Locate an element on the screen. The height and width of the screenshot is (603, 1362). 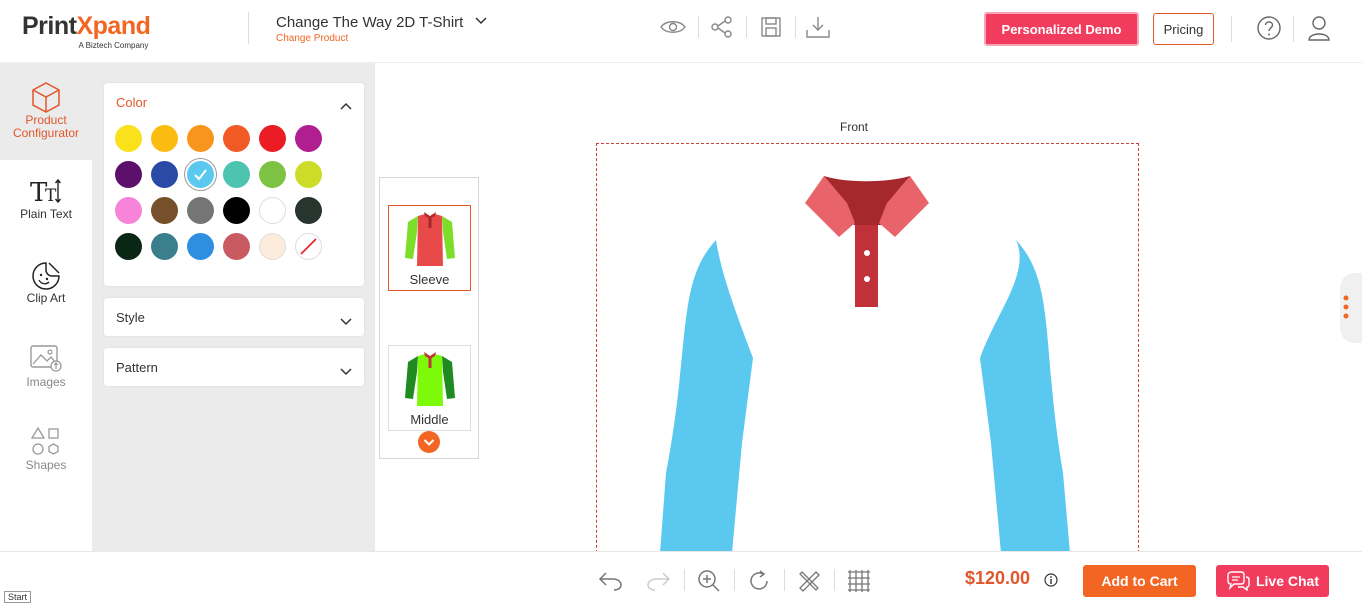
ruler-pencil-icon is located at coordinates (809, 581).